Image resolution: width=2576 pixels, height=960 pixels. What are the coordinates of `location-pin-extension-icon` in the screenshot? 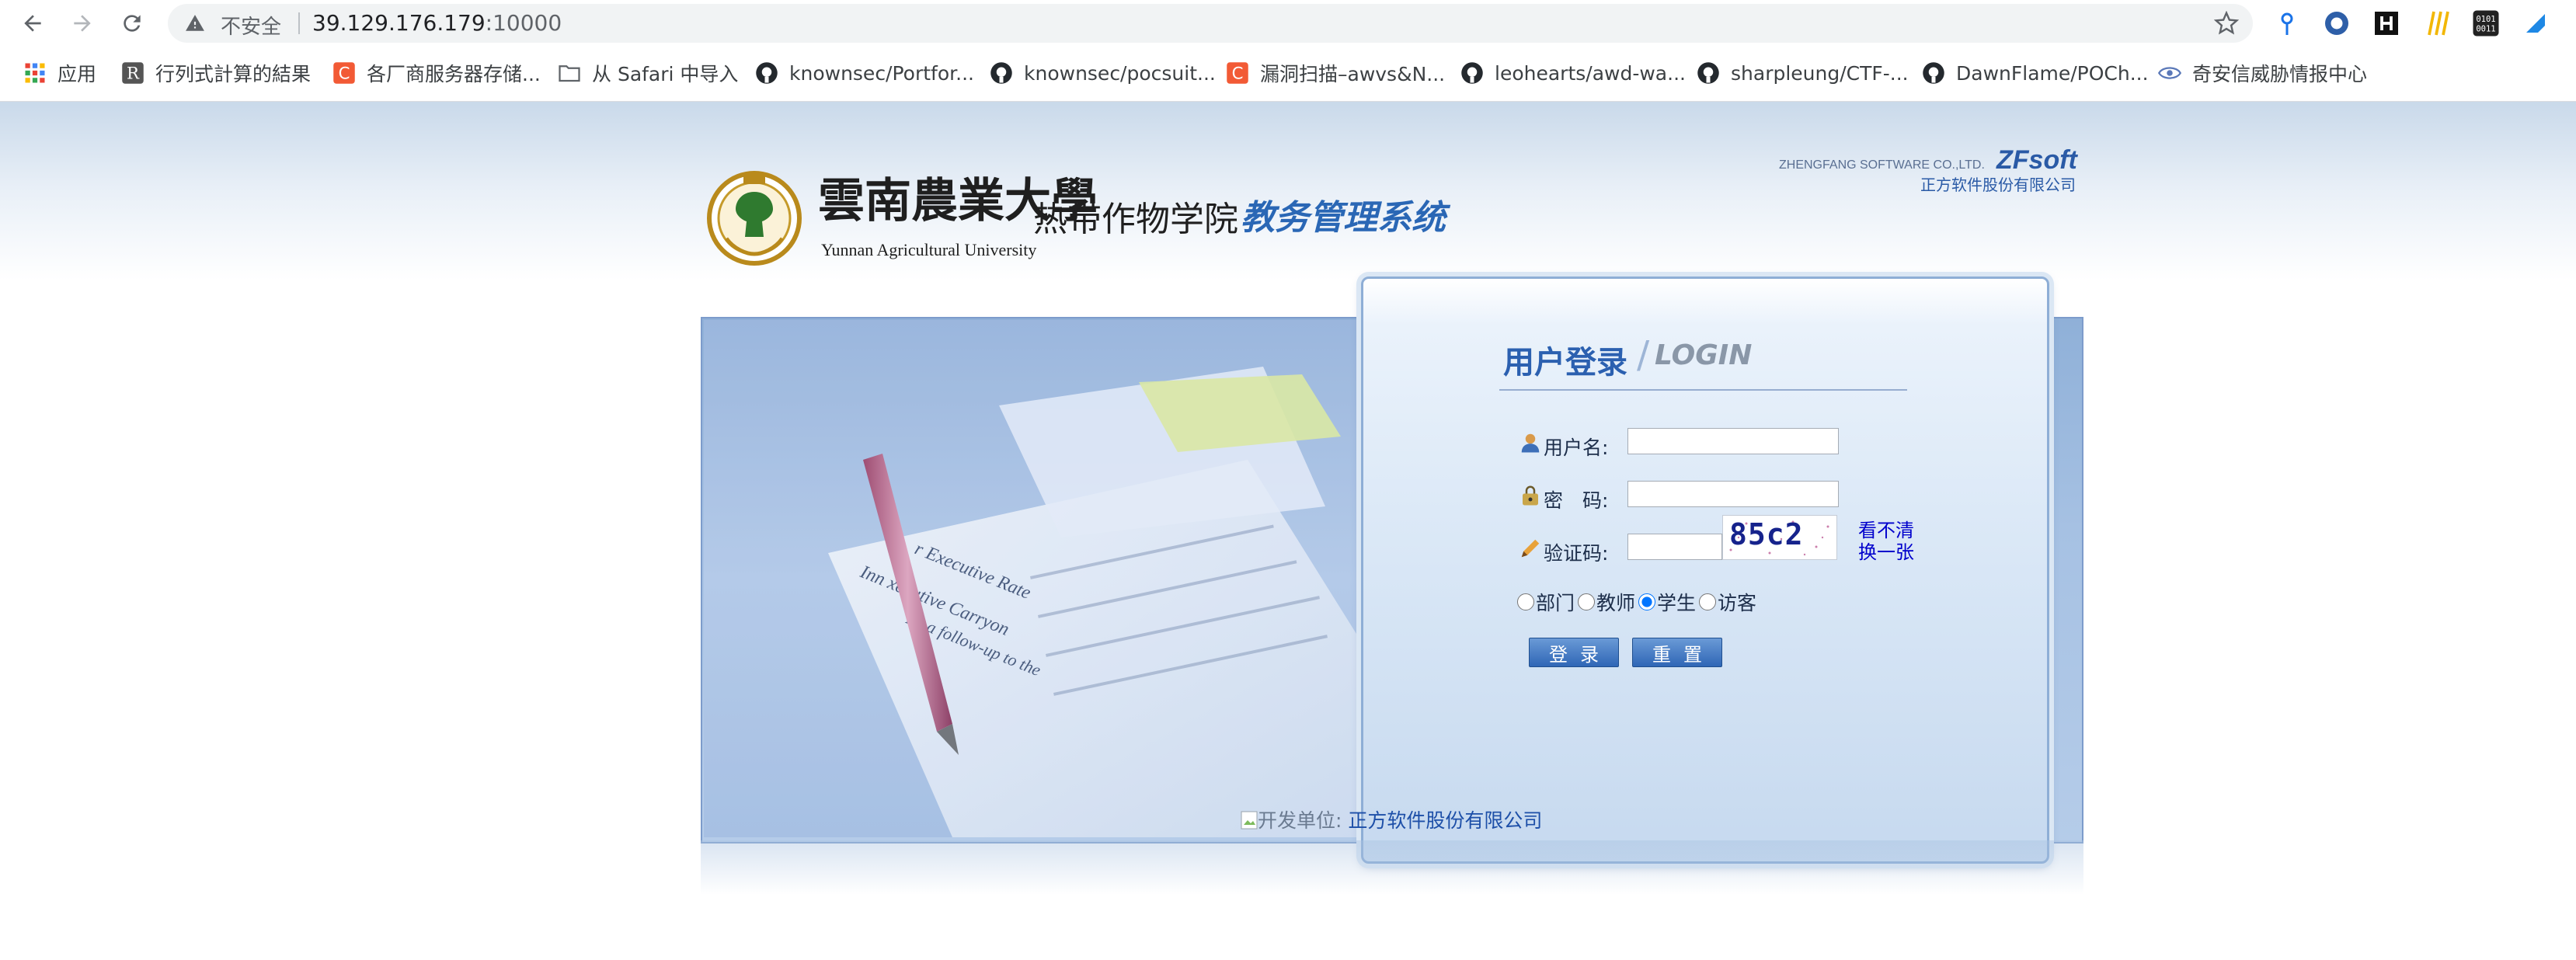 It's located at (2287, 23).